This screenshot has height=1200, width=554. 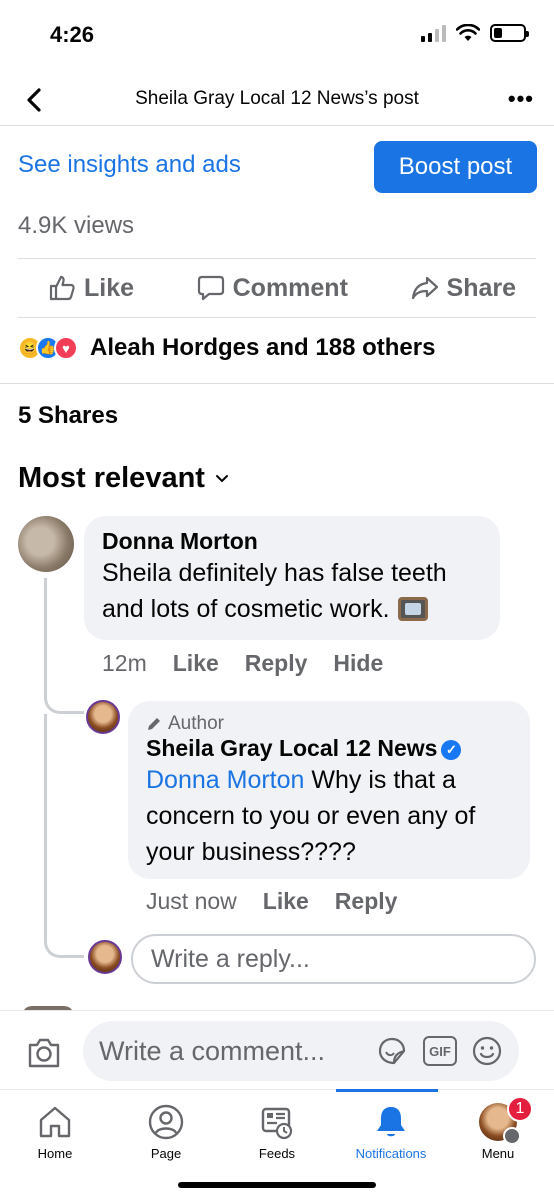 I want to click on menu-icon, so click(x=512, y=1136).